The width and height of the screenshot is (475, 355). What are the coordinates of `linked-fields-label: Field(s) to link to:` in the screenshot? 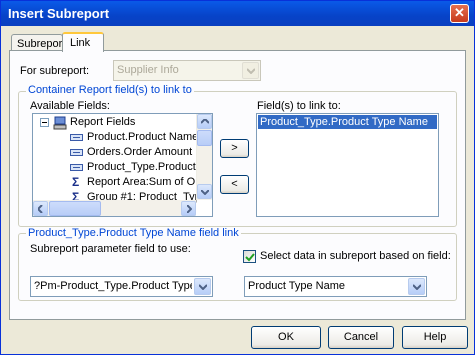 It's located at (299, 106).